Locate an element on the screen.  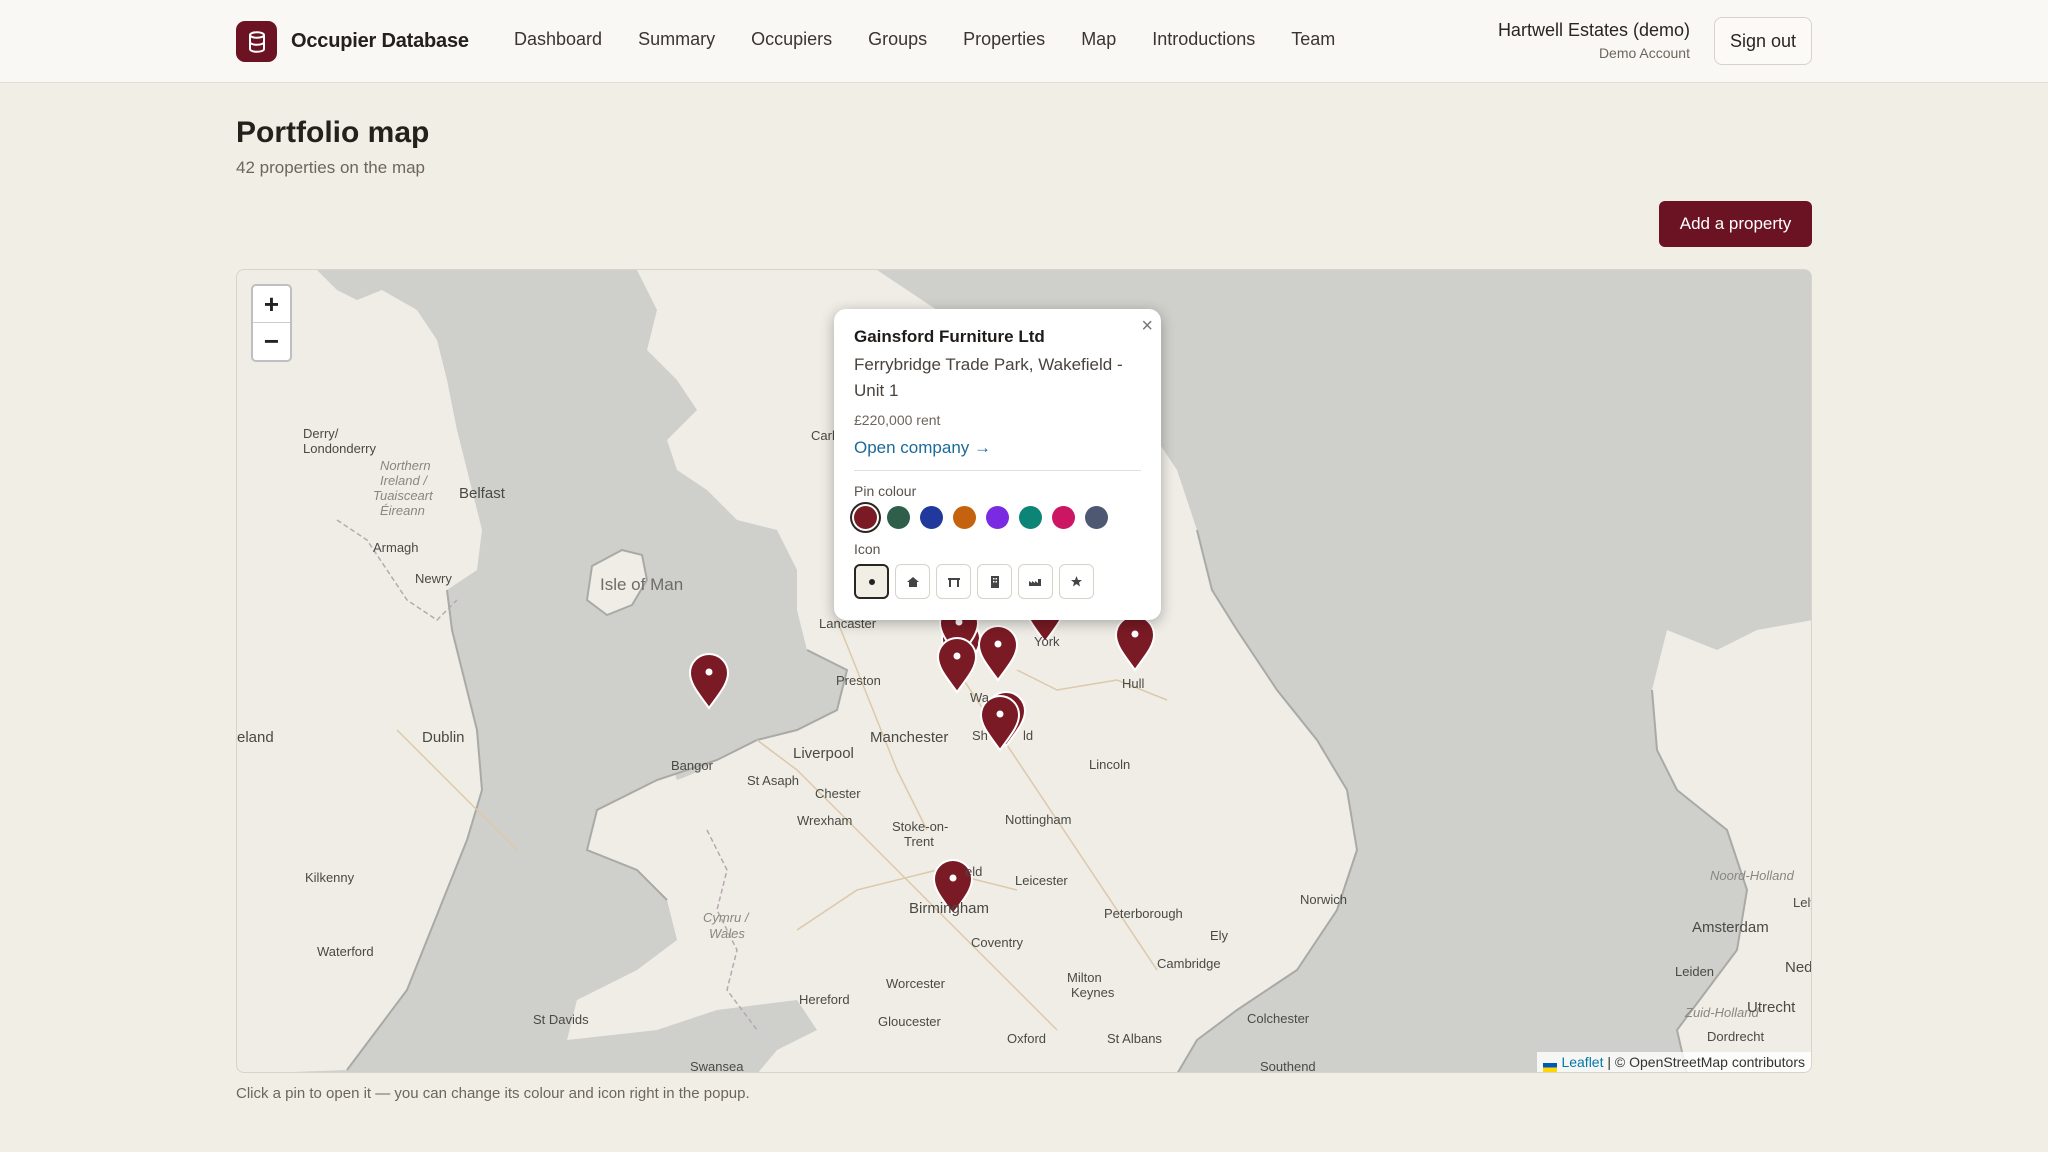
icon-picker is located at coordinates (997, 581).